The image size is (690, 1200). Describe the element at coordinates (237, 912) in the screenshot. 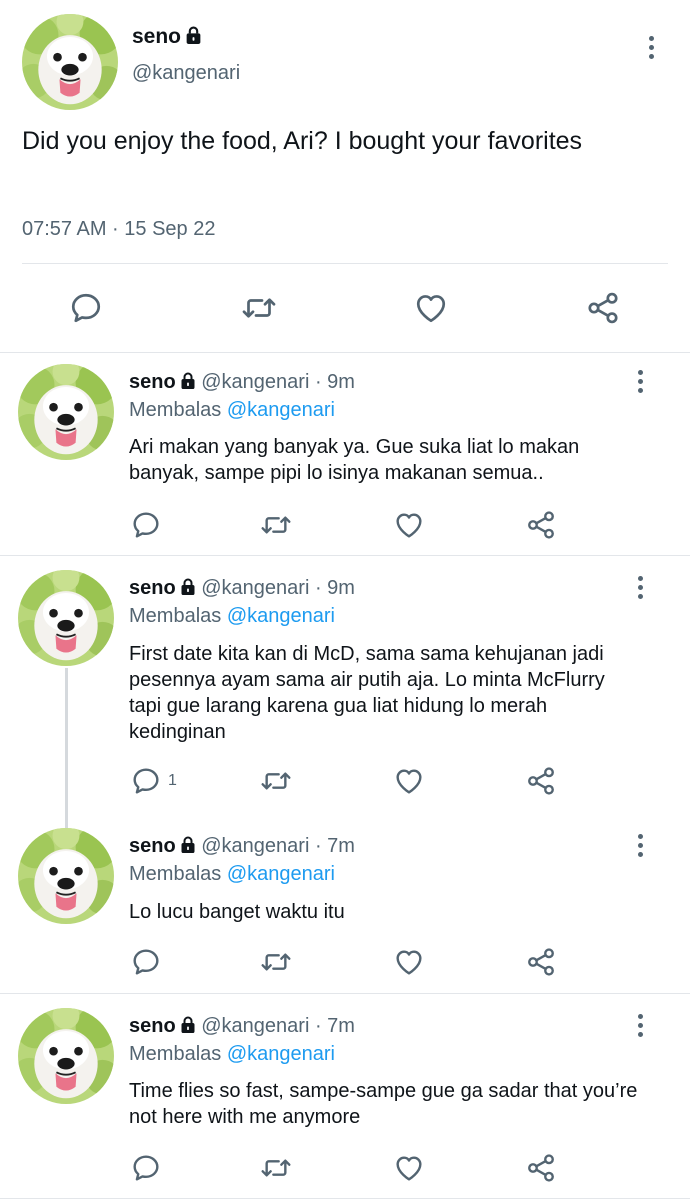

I see `reply-text: Lo lucu banget waktu itu` at that location.